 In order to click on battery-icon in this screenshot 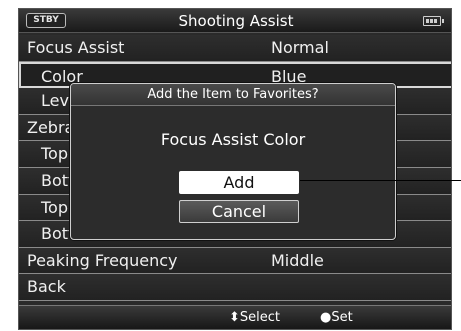, I will do `click(433, 21)`.